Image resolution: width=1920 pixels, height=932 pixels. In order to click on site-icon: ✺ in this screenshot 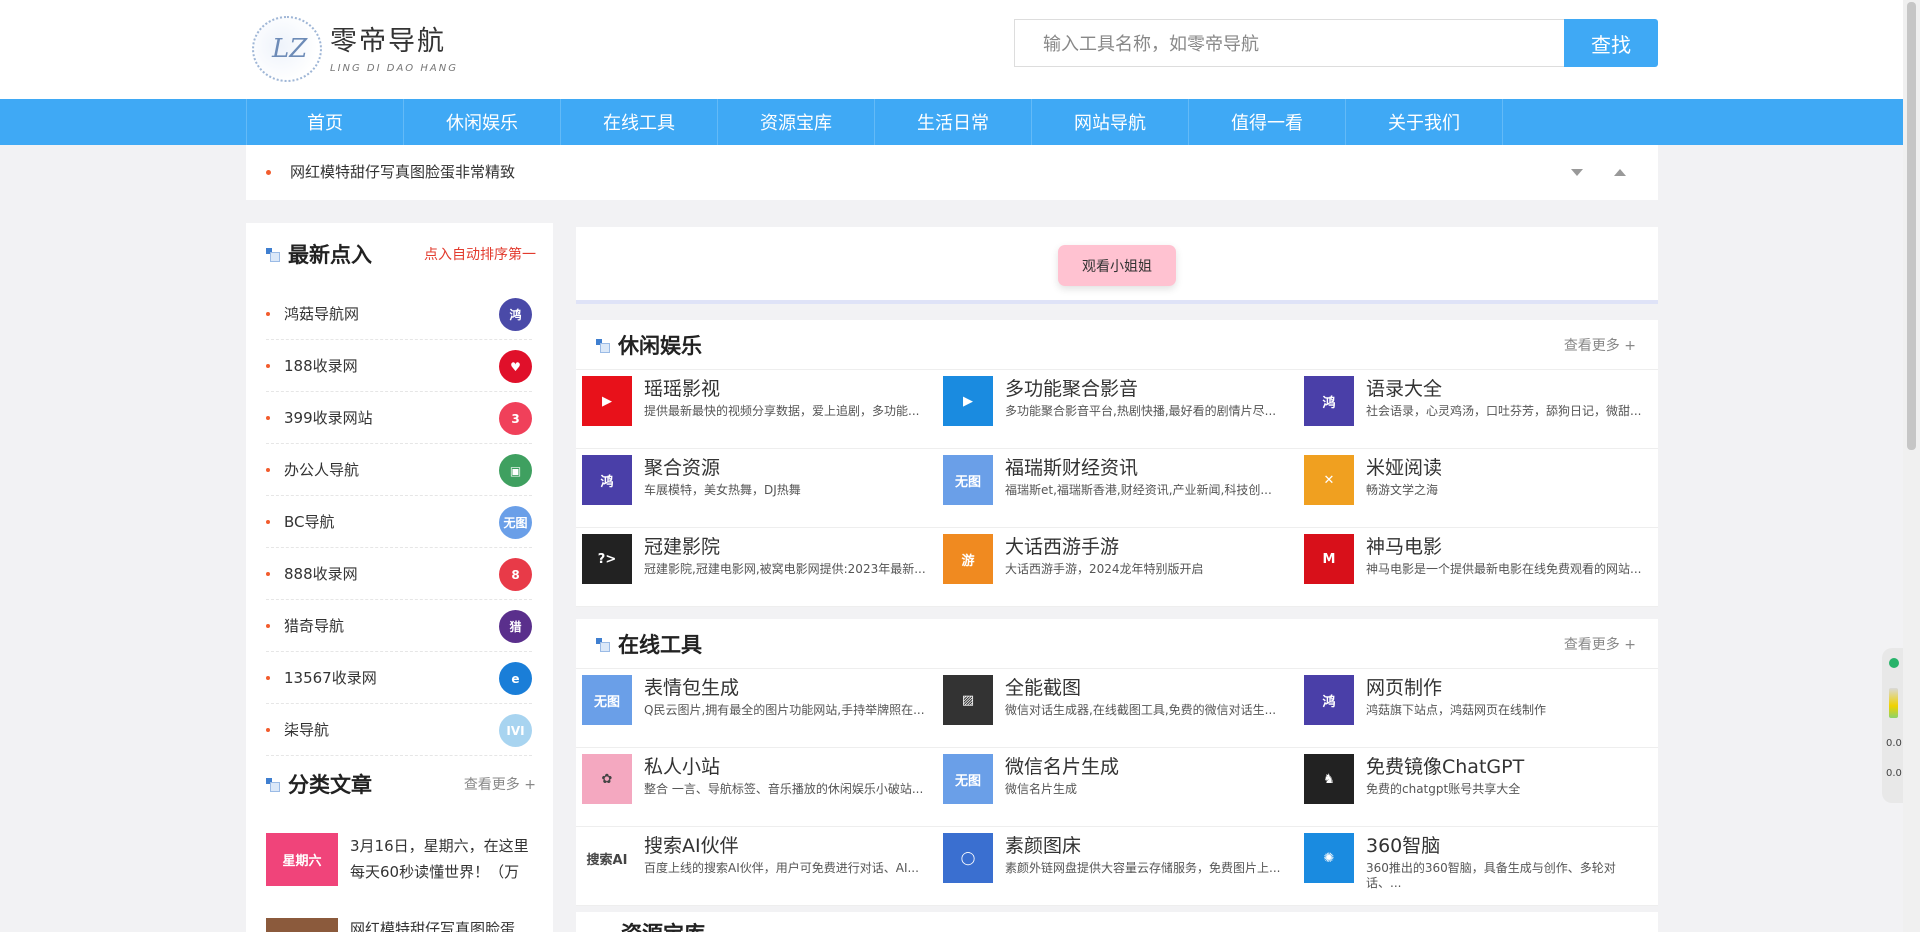, I will do `click(1329, 858)`.